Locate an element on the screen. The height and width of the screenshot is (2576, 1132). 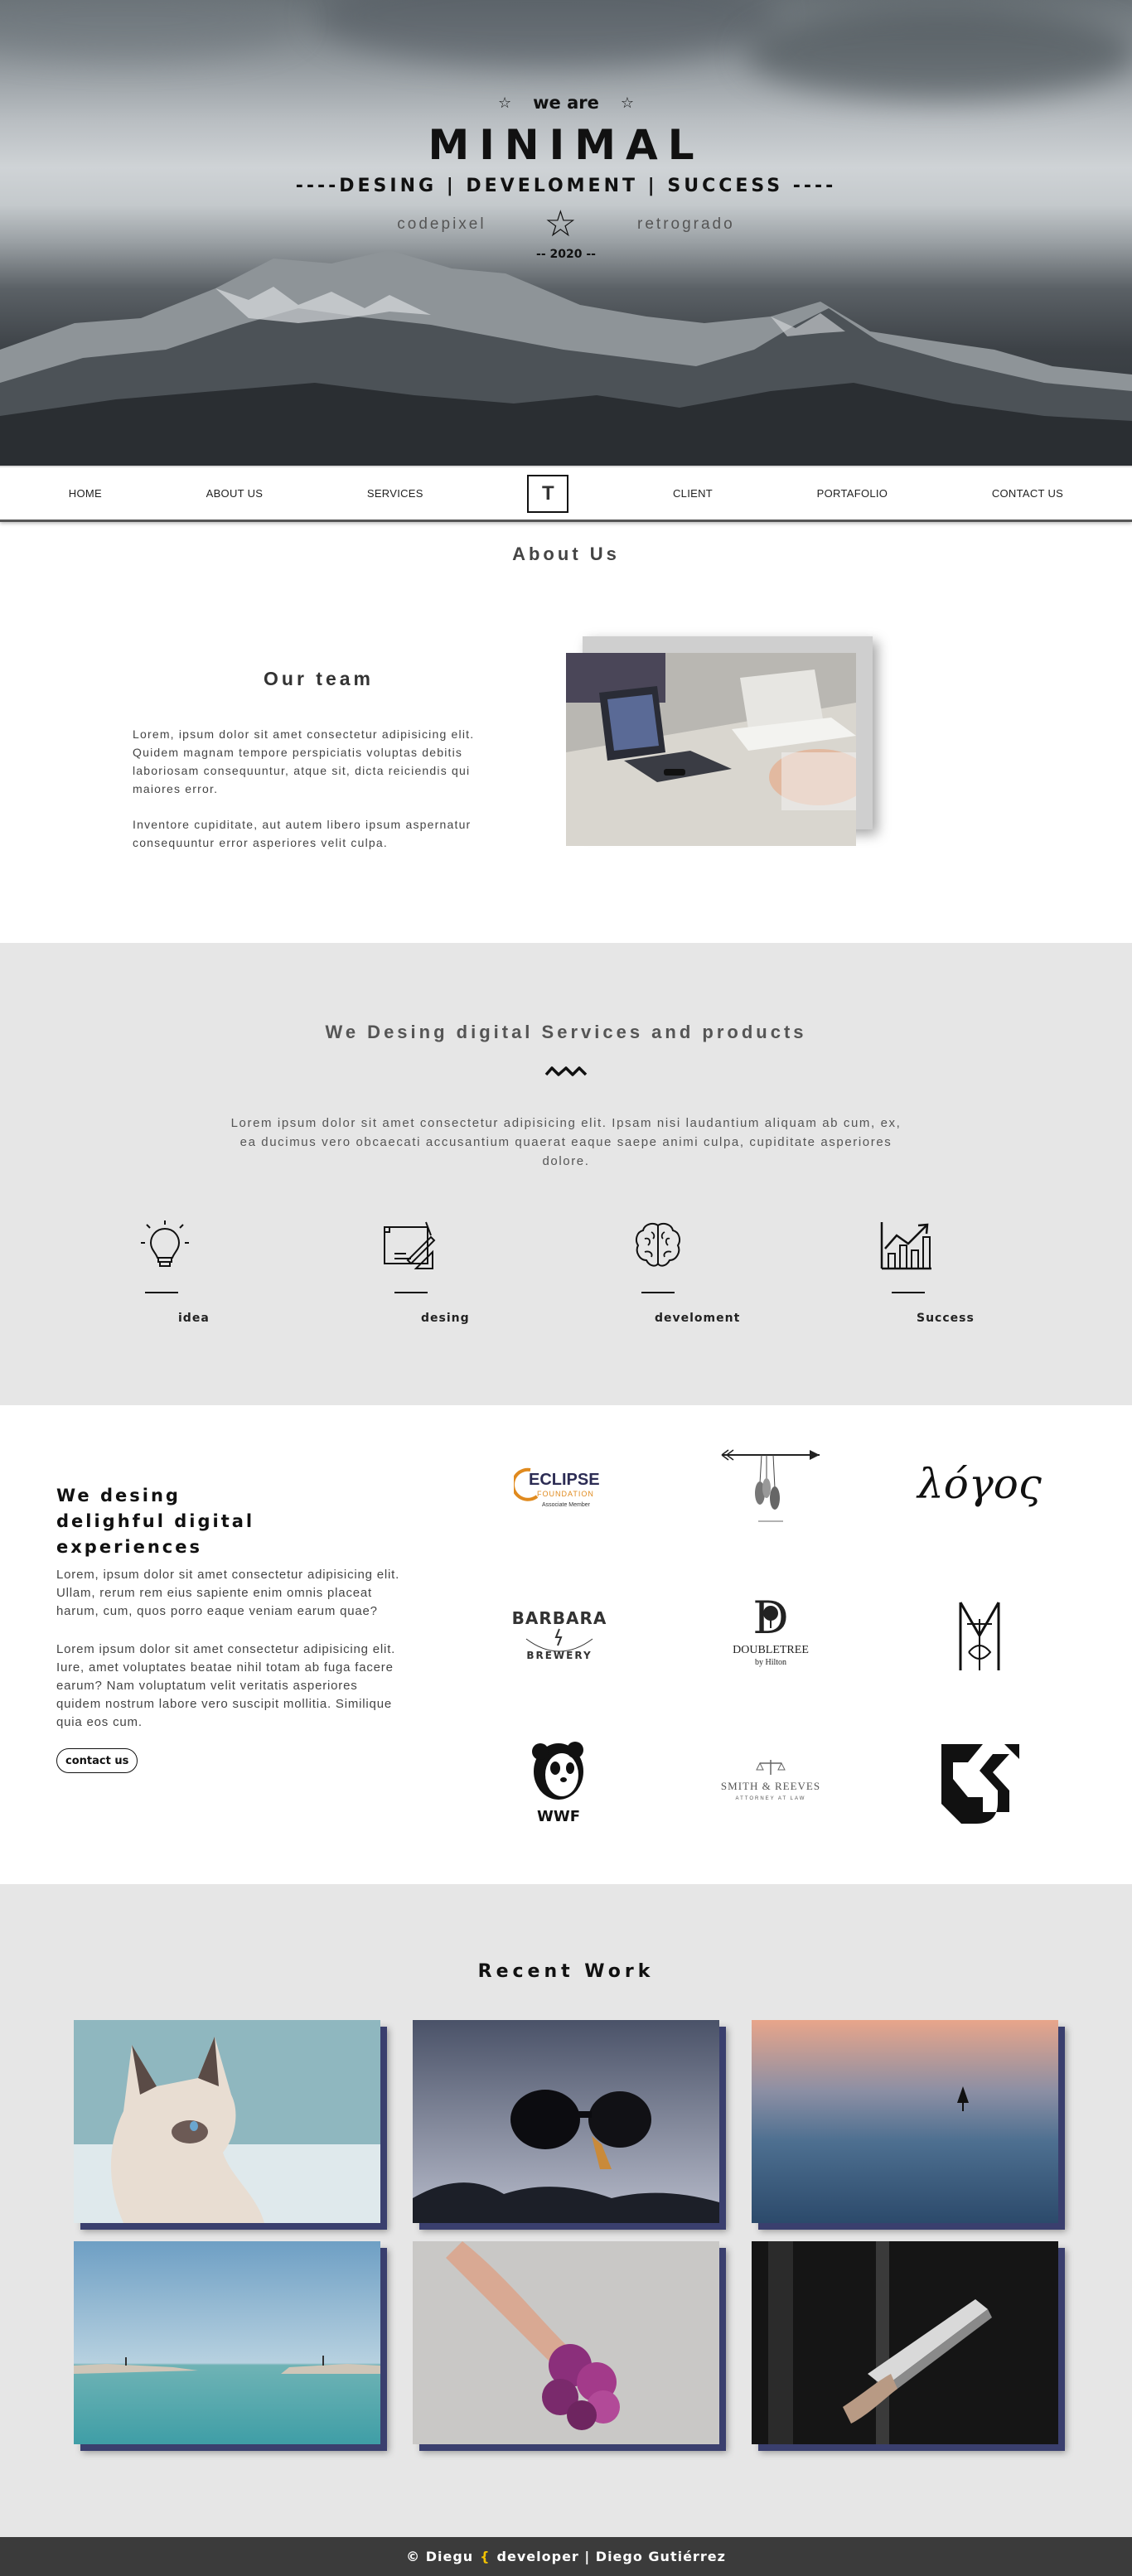
doubletree-logo: D DOUBLETREE by Hilton is located at coordinates (771, 1635).